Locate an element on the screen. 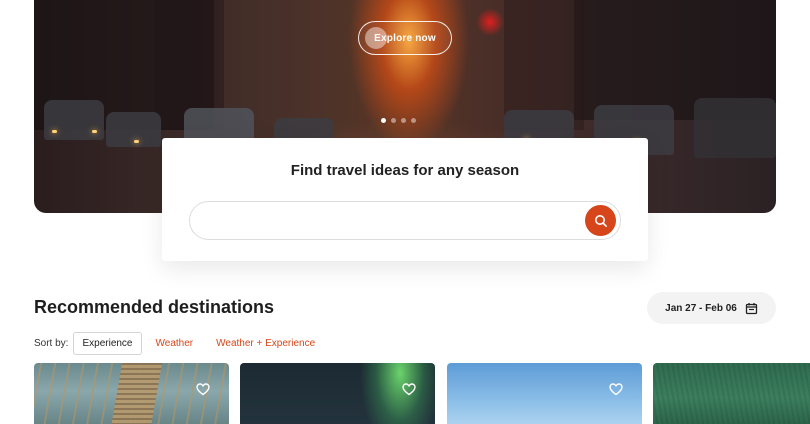 Image resolution: width=810 pixels, height=424 pixels. search-input is located at coordinates (405, 220).